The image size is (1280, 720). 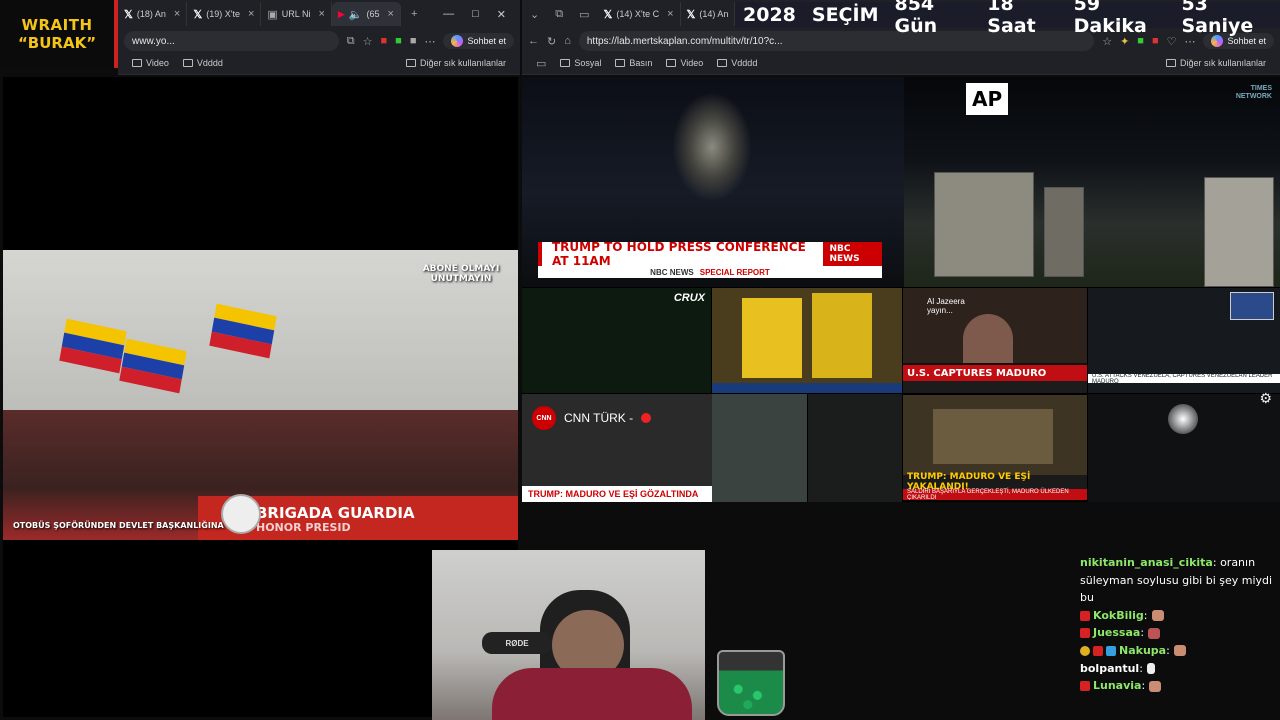 I want to click on new-tab-icon: +, so click(x=414, y=14).